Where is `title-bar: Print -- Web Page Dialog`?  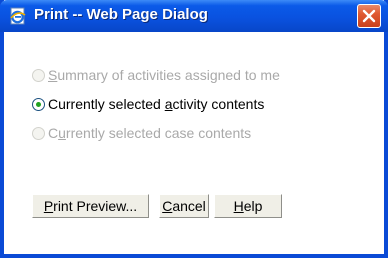 title-bar: Print -- Web Page Dialog is located at coordinates (194, 16).